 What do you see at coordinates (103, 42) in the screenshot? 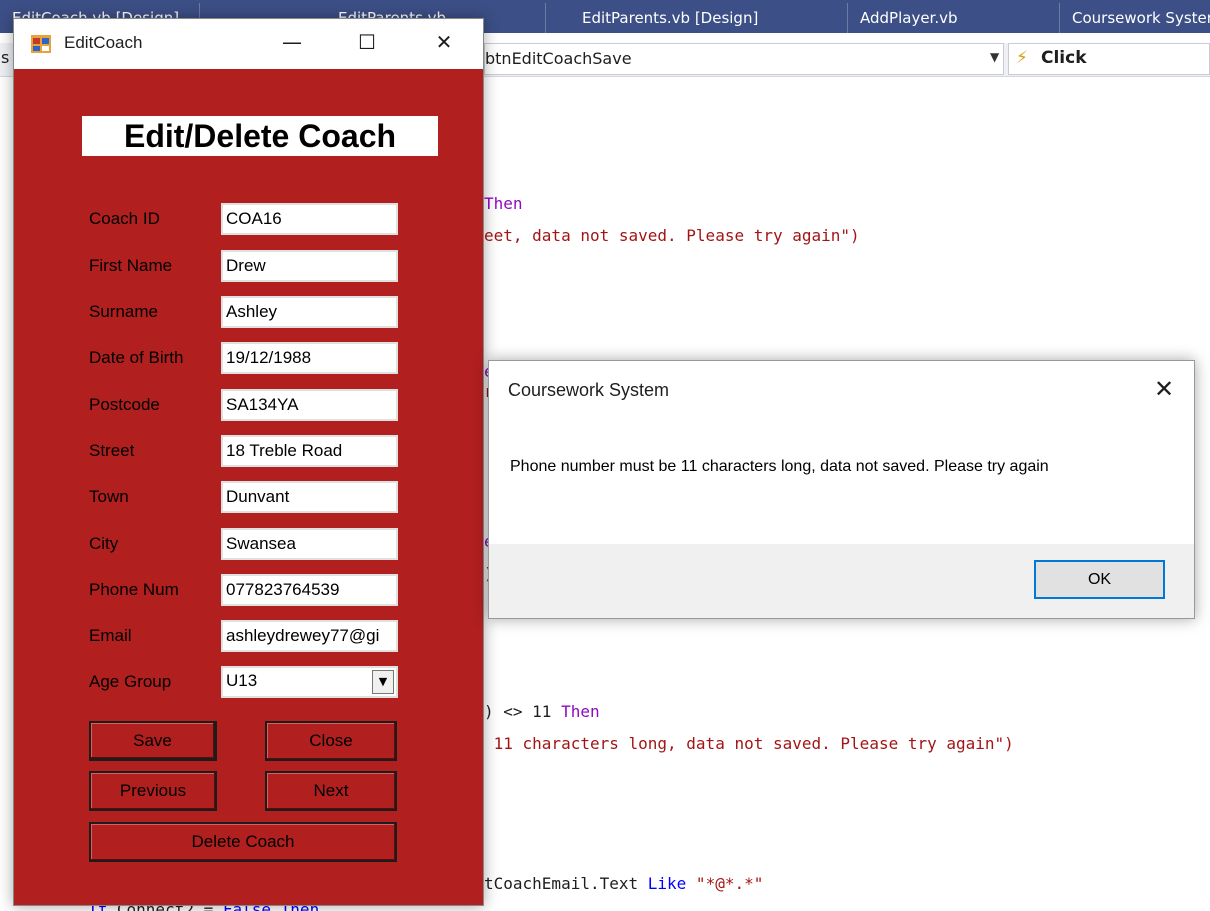
I see `window-title: EditCoach` at bounding box center [103, 42].